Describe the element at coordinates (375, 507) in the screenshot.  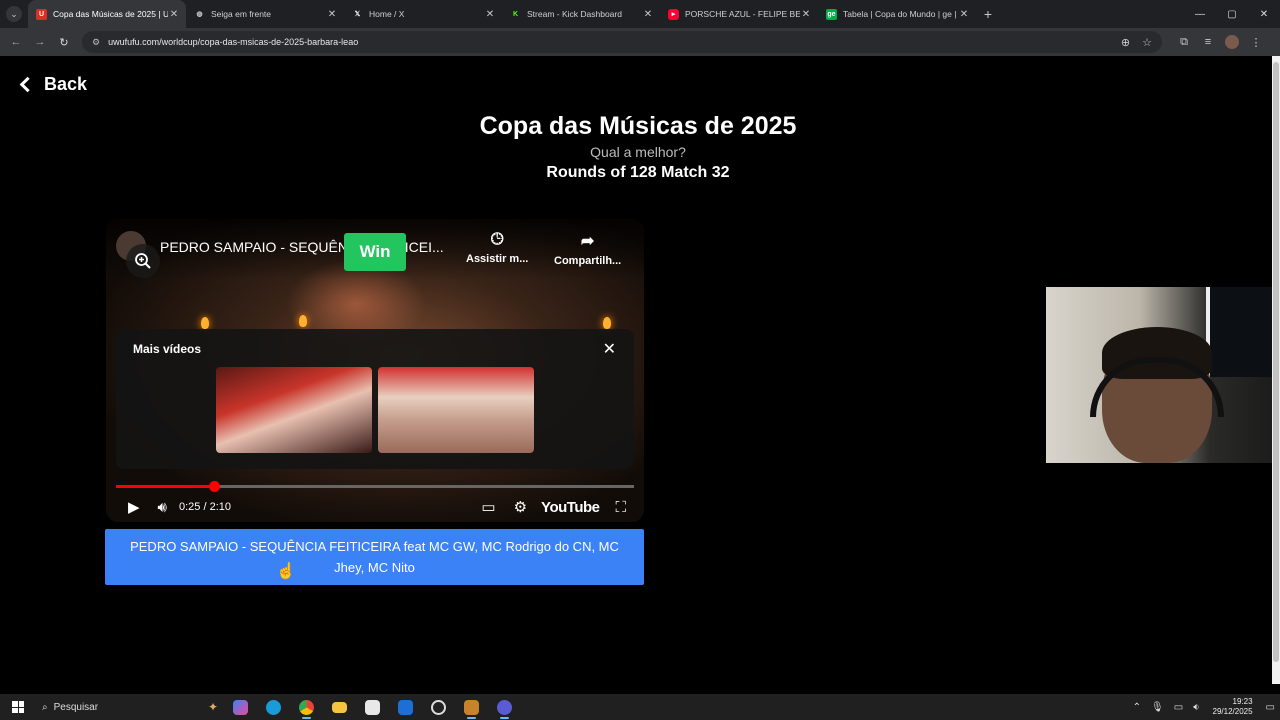
I see `player-controls: ▶ 🔊︎ 0:25 / 2:10 ▭ ⚙ YouTube ⛶` at that location.